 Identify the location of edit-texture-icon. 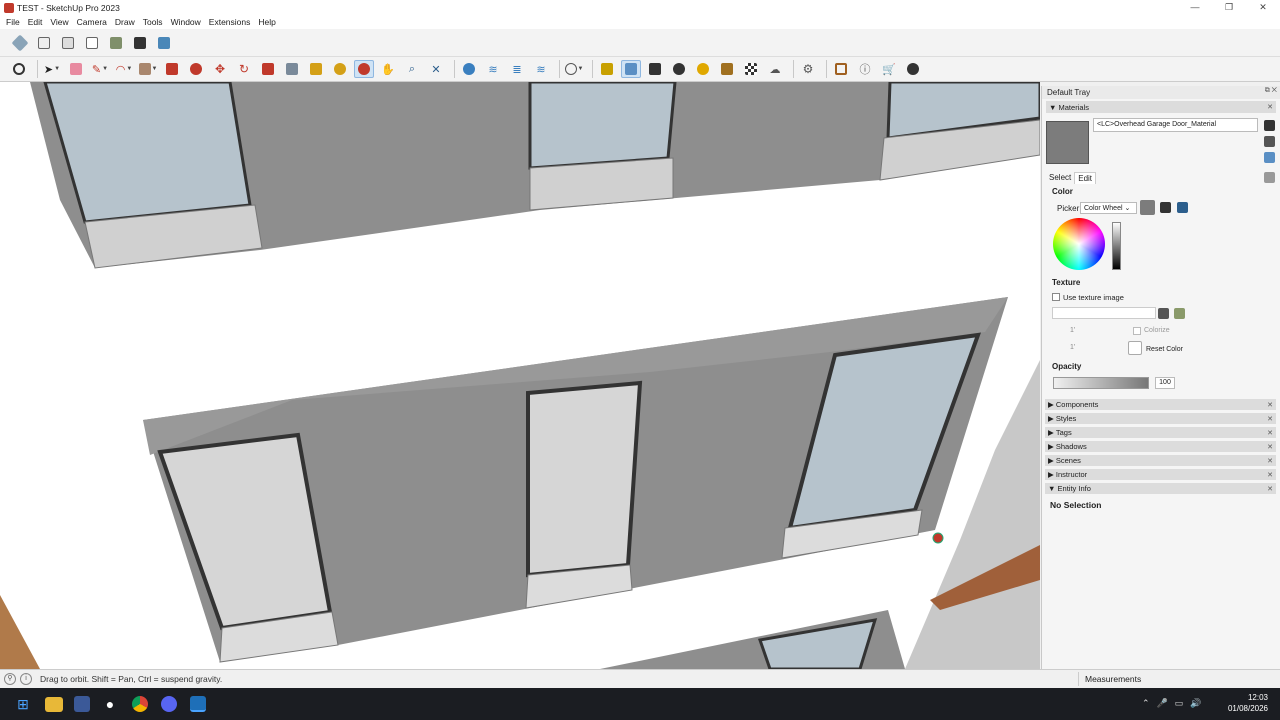
(1179, 313).